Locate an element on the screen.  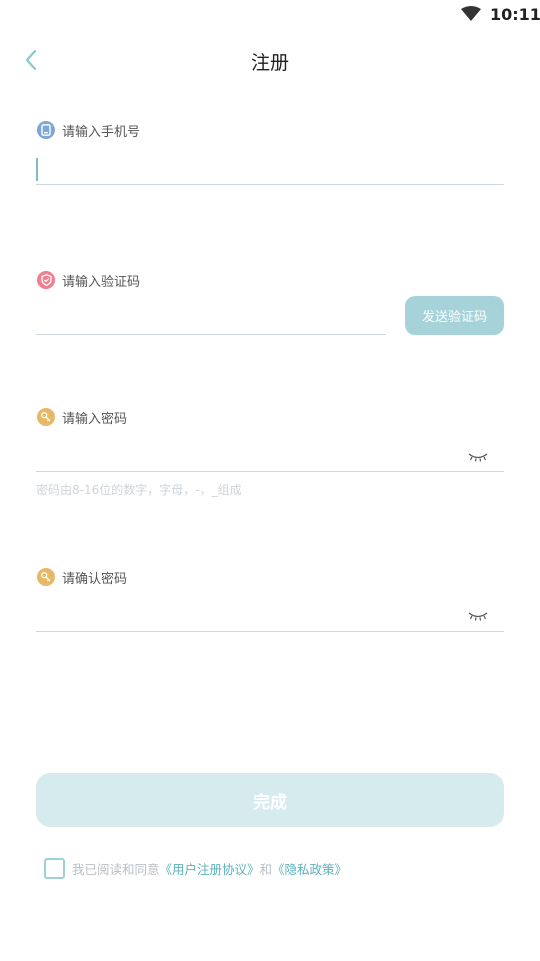
code-input is located at coordinates (211, 317).